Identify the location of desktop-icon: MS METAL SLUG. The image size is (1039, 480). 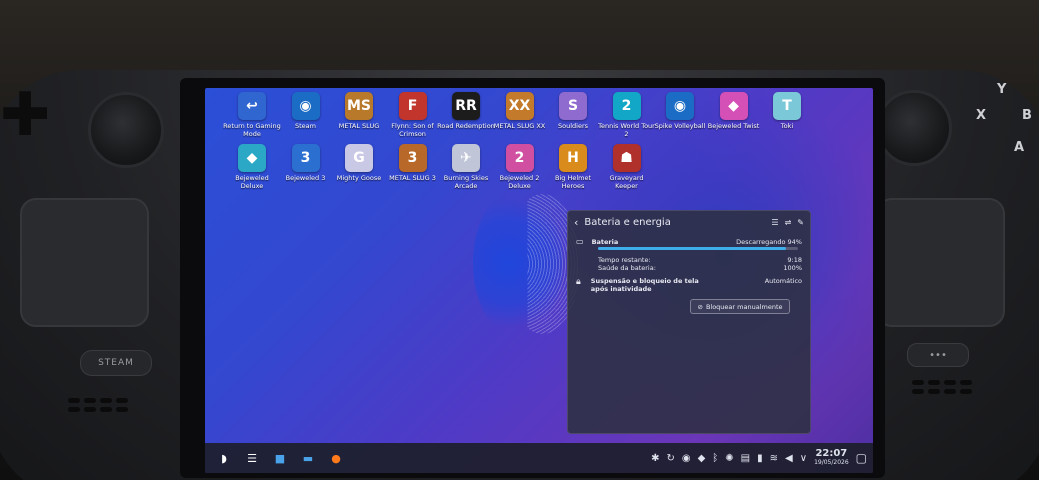
(359, 111).